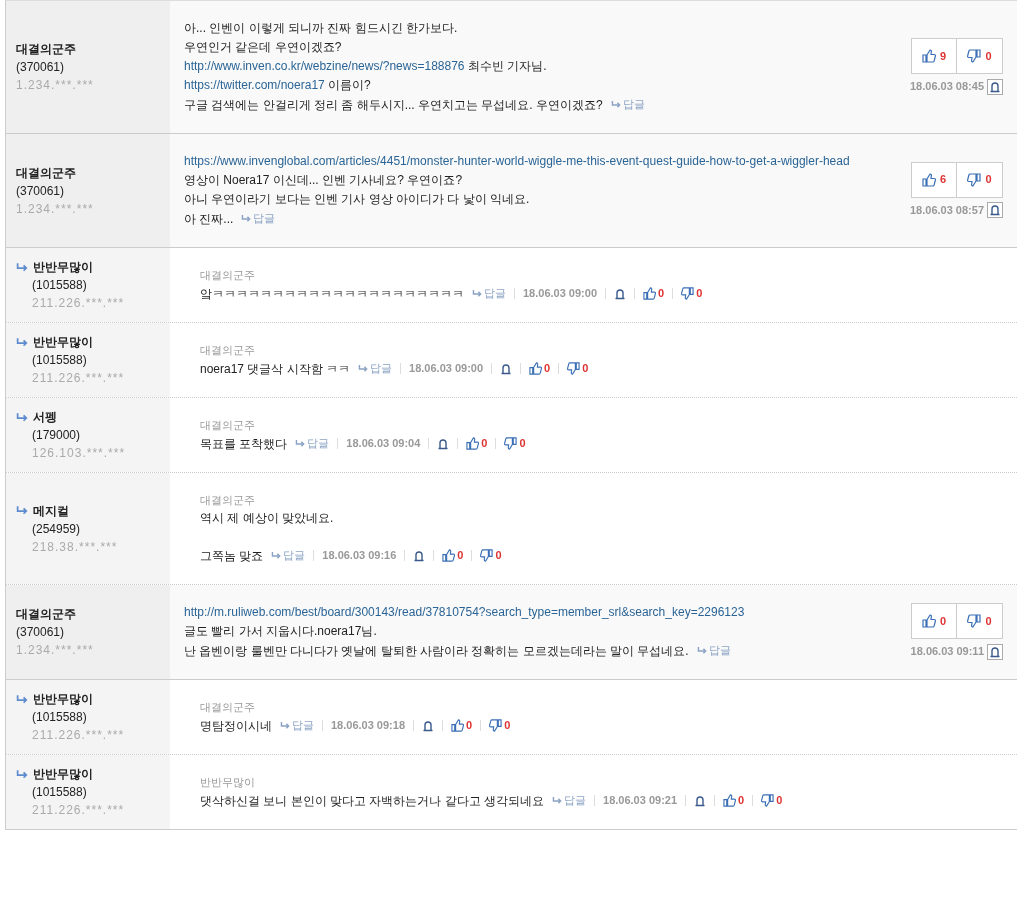 The width and height of the screenshot is (1017, 923). What do you see at coordinates (51, 510) in the screenshot?
I see `author-name: 메지컬` at bounding box center [51, 510].